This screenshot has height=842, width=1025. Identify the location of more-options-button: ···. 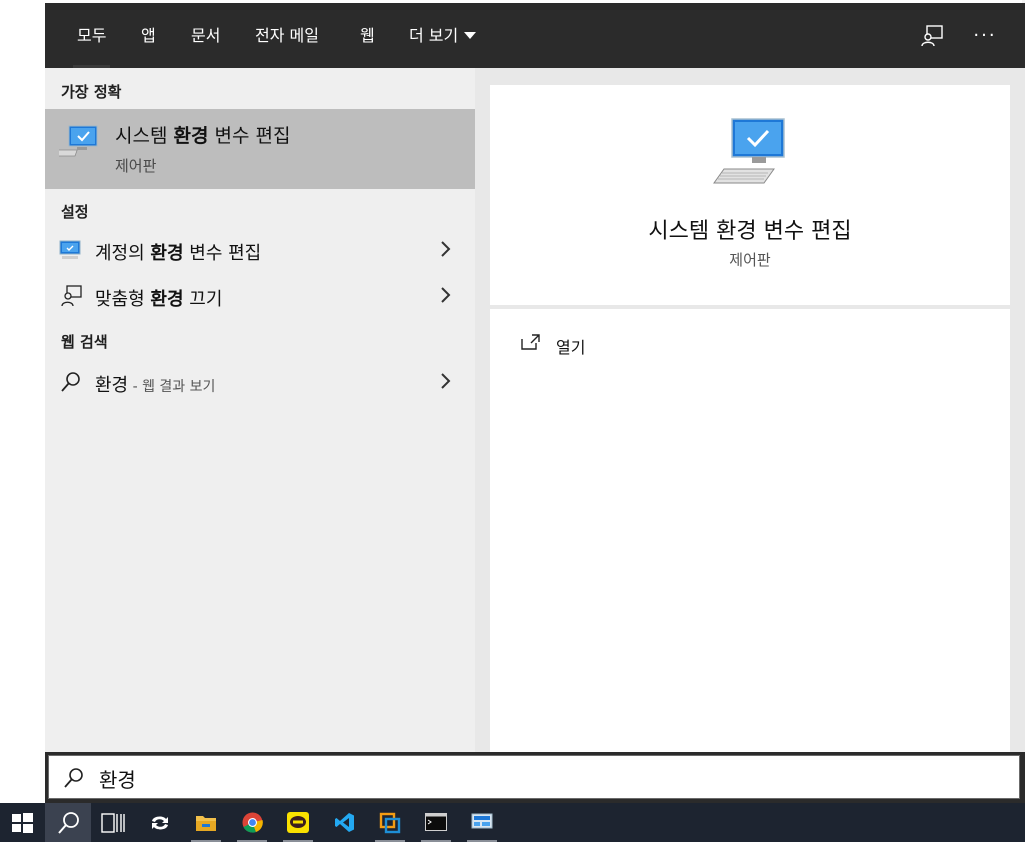
(985, 36).